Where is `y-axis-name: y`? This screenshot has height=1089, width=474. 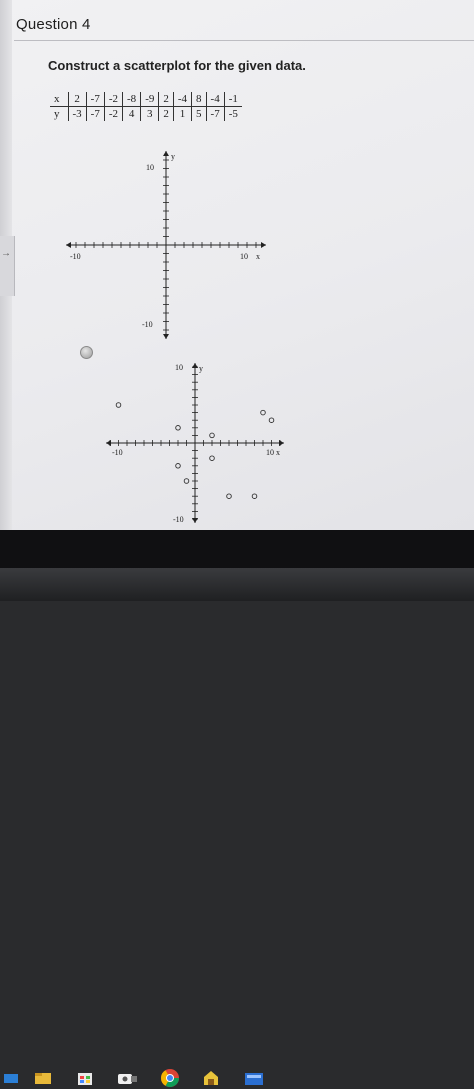 y-axis-name: y is located at coordinates (173, 156).